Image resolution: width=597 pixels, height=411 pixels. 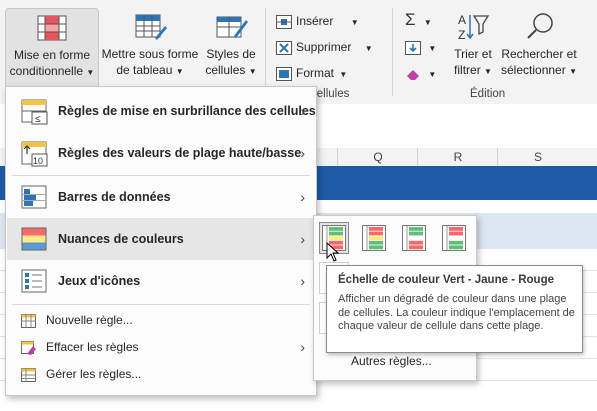 I want to click on format-label: Format, so click(x=315, y=73).